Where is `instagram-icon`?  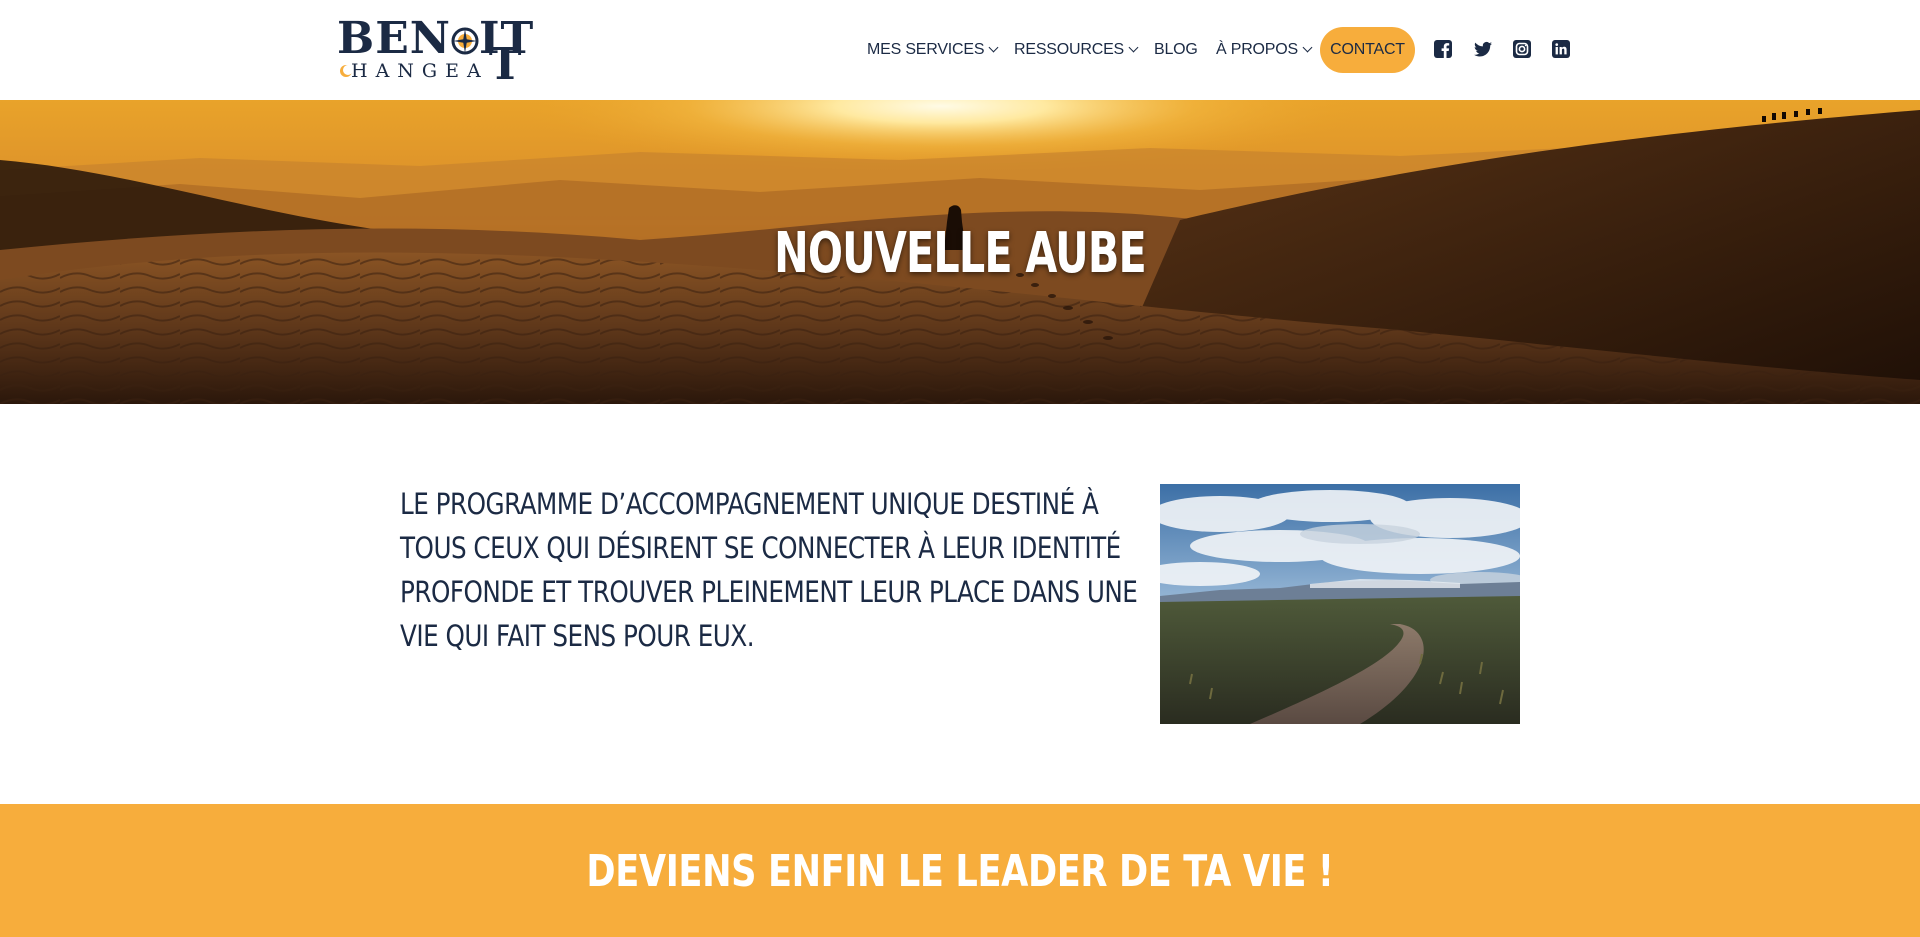 instagram-icon is located at coordinates (1522, 49).